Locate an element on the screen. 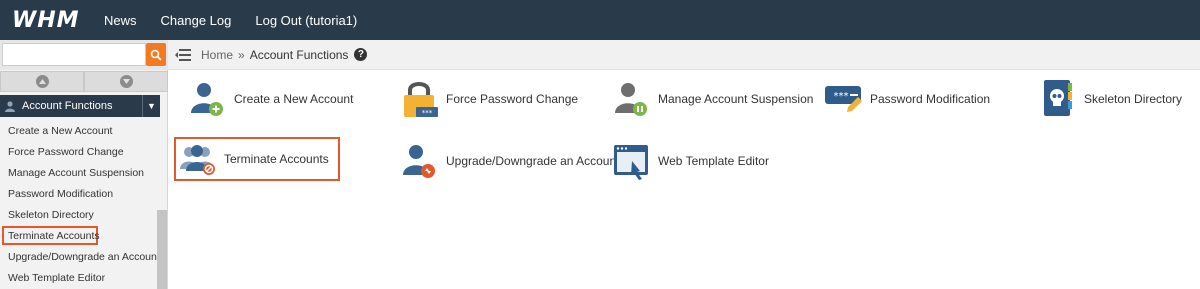  whm-logo: WHM is located at coordinates (45, 20).